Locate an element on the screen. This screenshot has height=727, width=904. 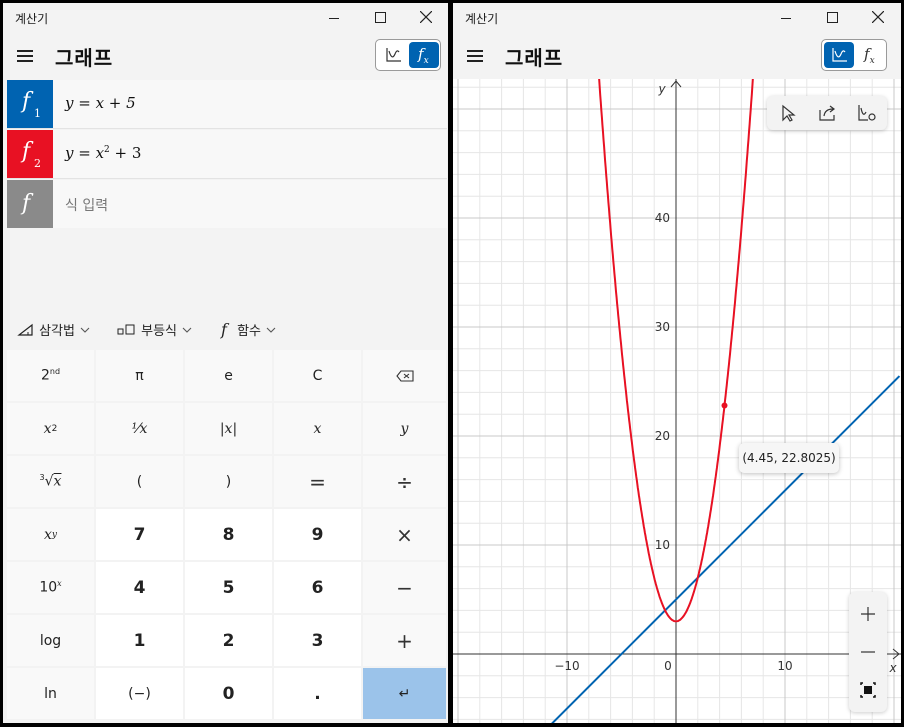
log-button: log is located at coordinates (50, 640).